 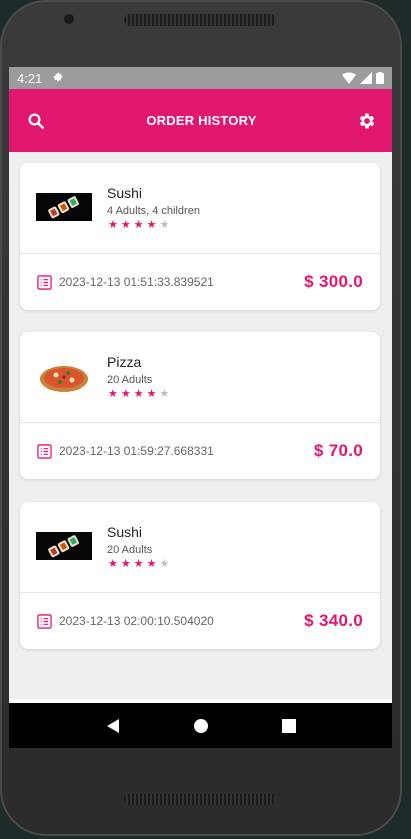 I want to click on status-icons, so click(x=363, y=78).